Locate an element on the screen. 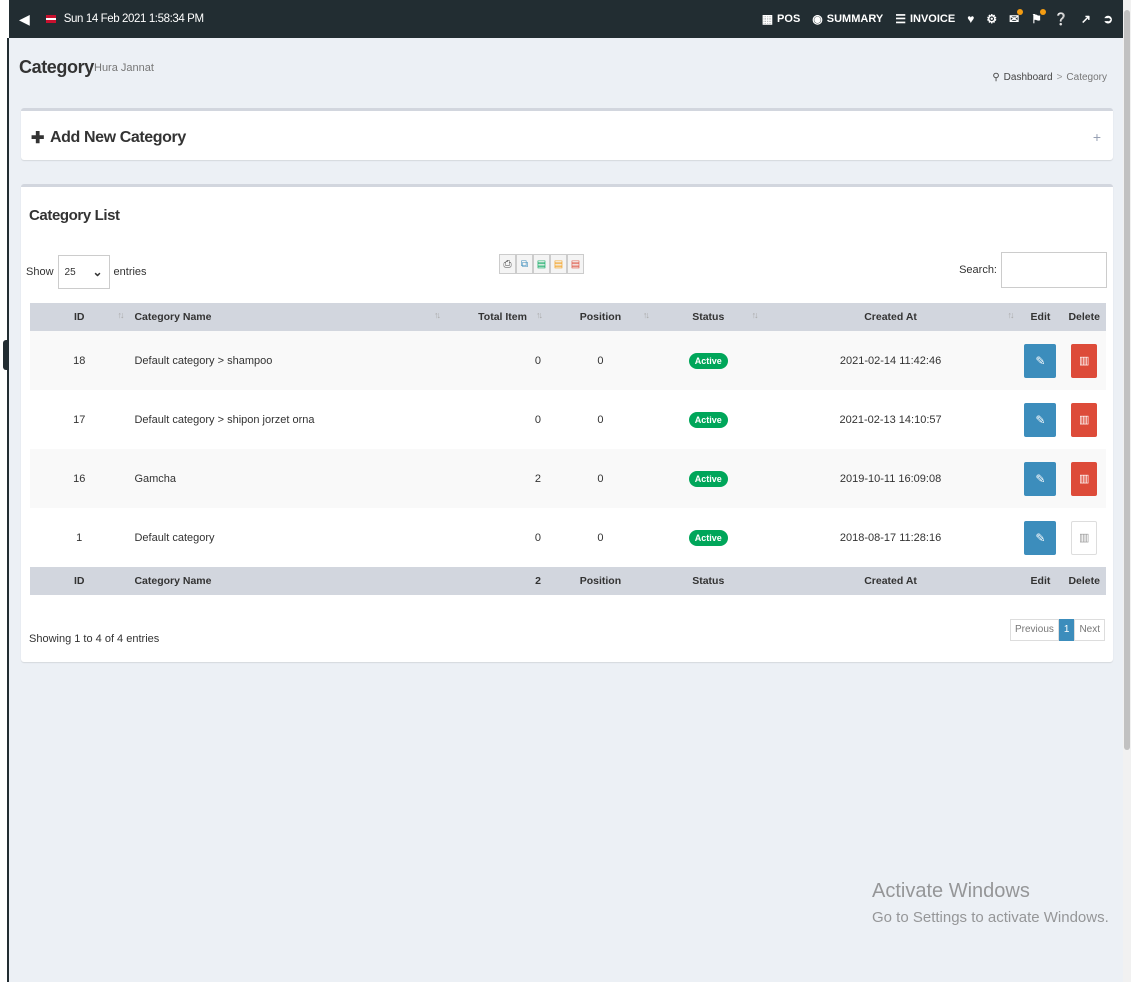  cell-category-name: Default category > shampoo is located at coordinates (287, 360).